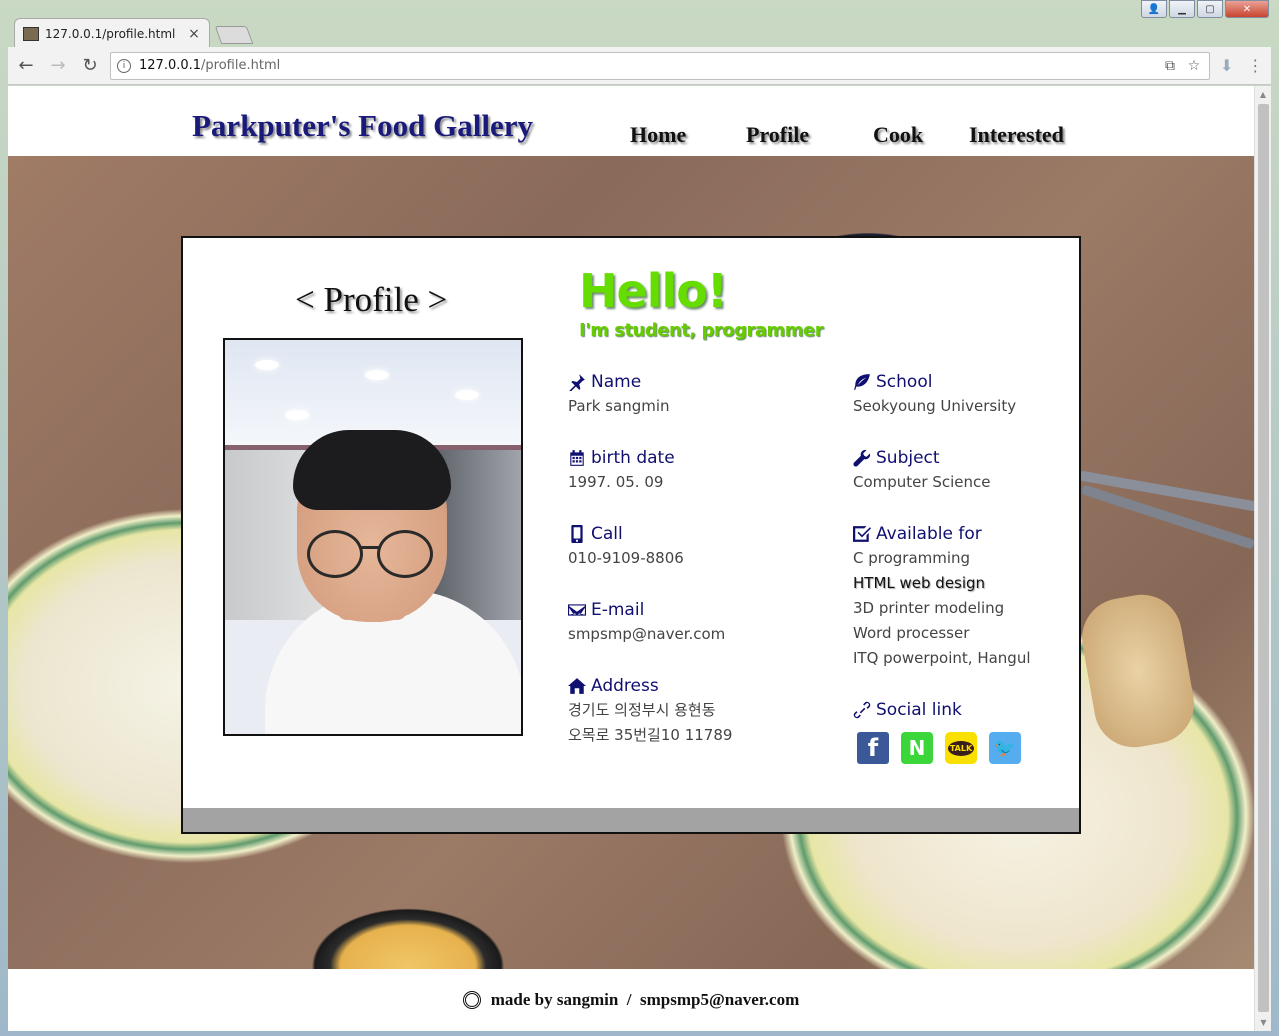 The width and height of the screenshot is (1279, 1036). What do you see at coordinates (862, 534) in the screenshot?
I see `checkbox-icon` at bounding box center [862, 534].